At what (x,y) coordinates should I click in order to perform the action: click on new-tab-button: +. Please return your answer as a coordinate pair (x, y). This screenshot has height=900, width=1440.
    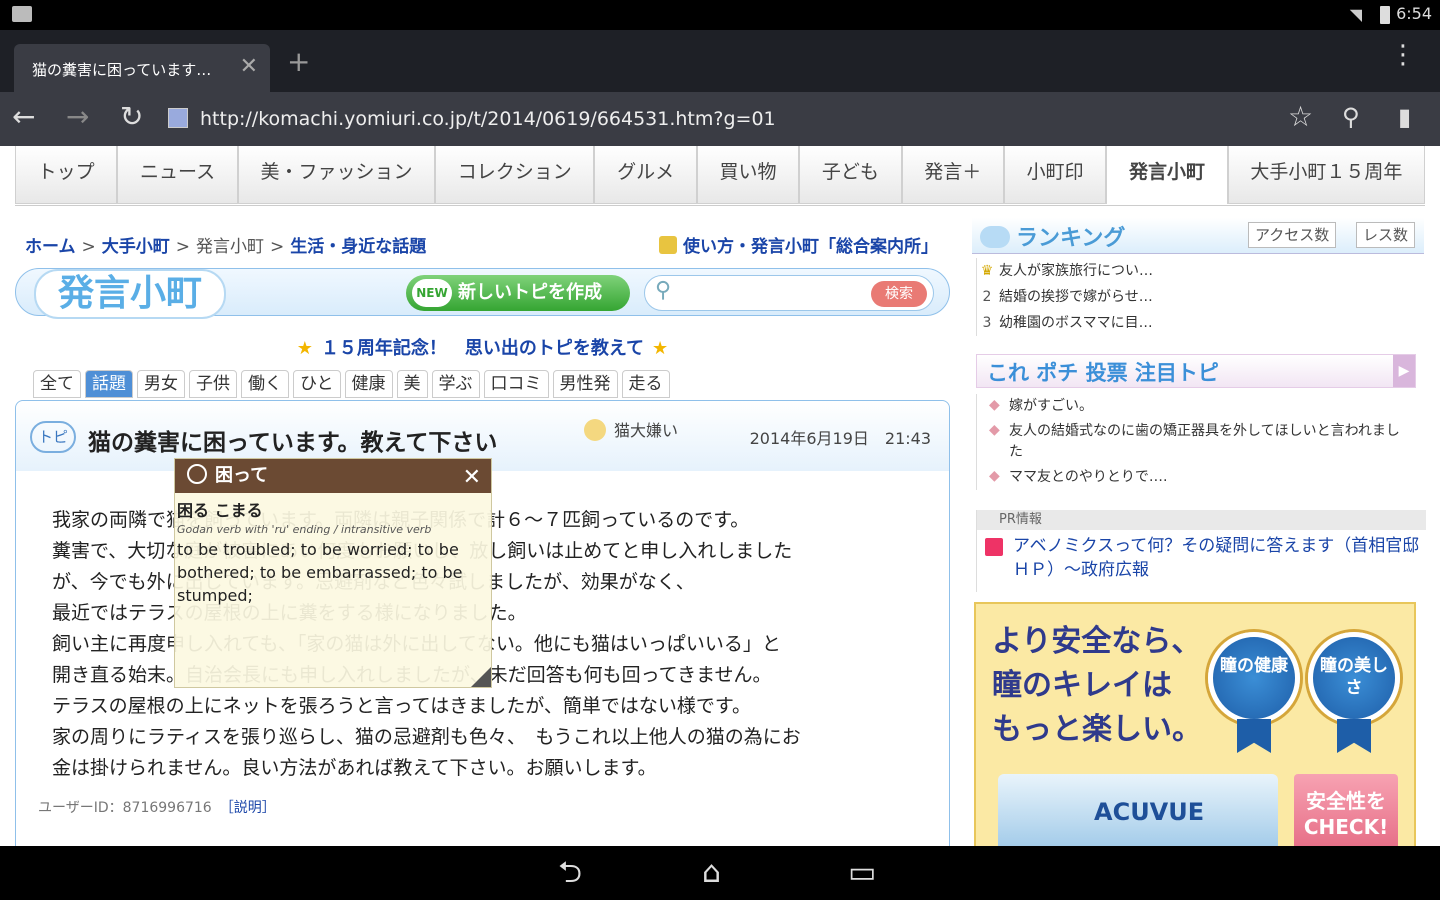
    Looking at the image, I should click on (298, 62).